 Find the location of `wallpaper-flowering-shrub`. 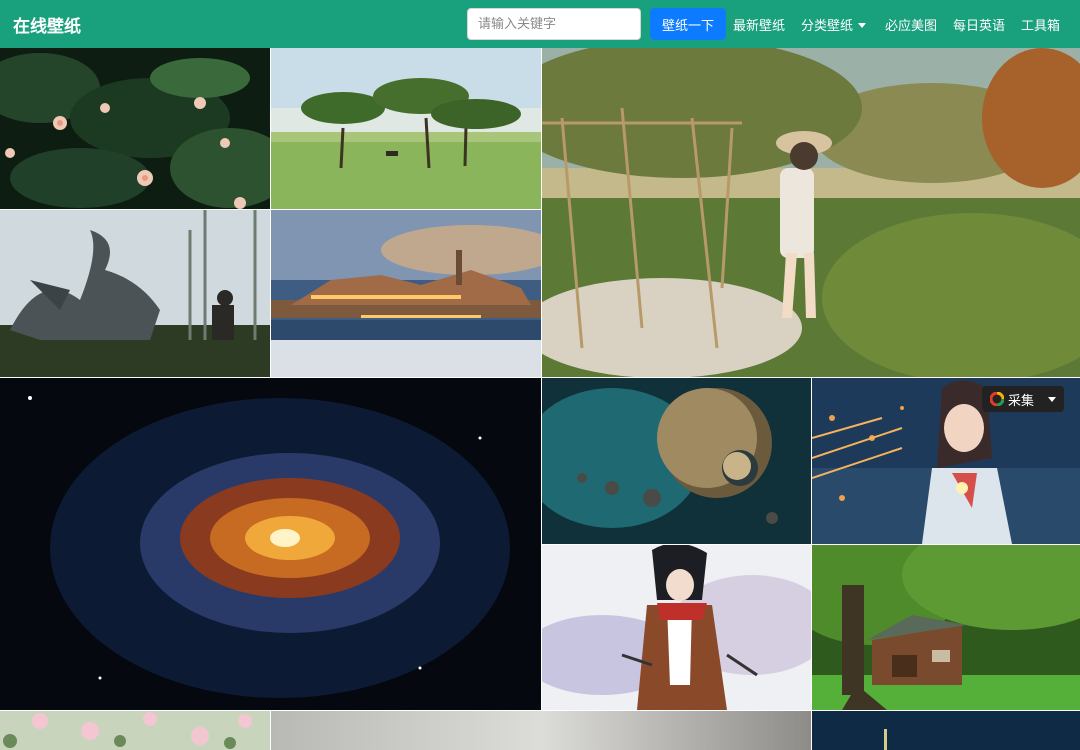

wallpaper-flowering-shrub is located at coordinates (135, 128).